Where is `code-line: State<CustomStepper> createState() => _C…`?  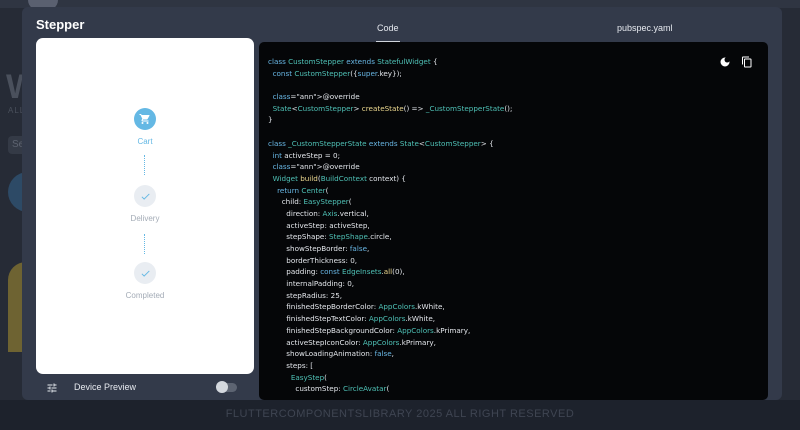
code-line: State<CustomStepper> createState() => _C… is located at coordinates (392, 108).